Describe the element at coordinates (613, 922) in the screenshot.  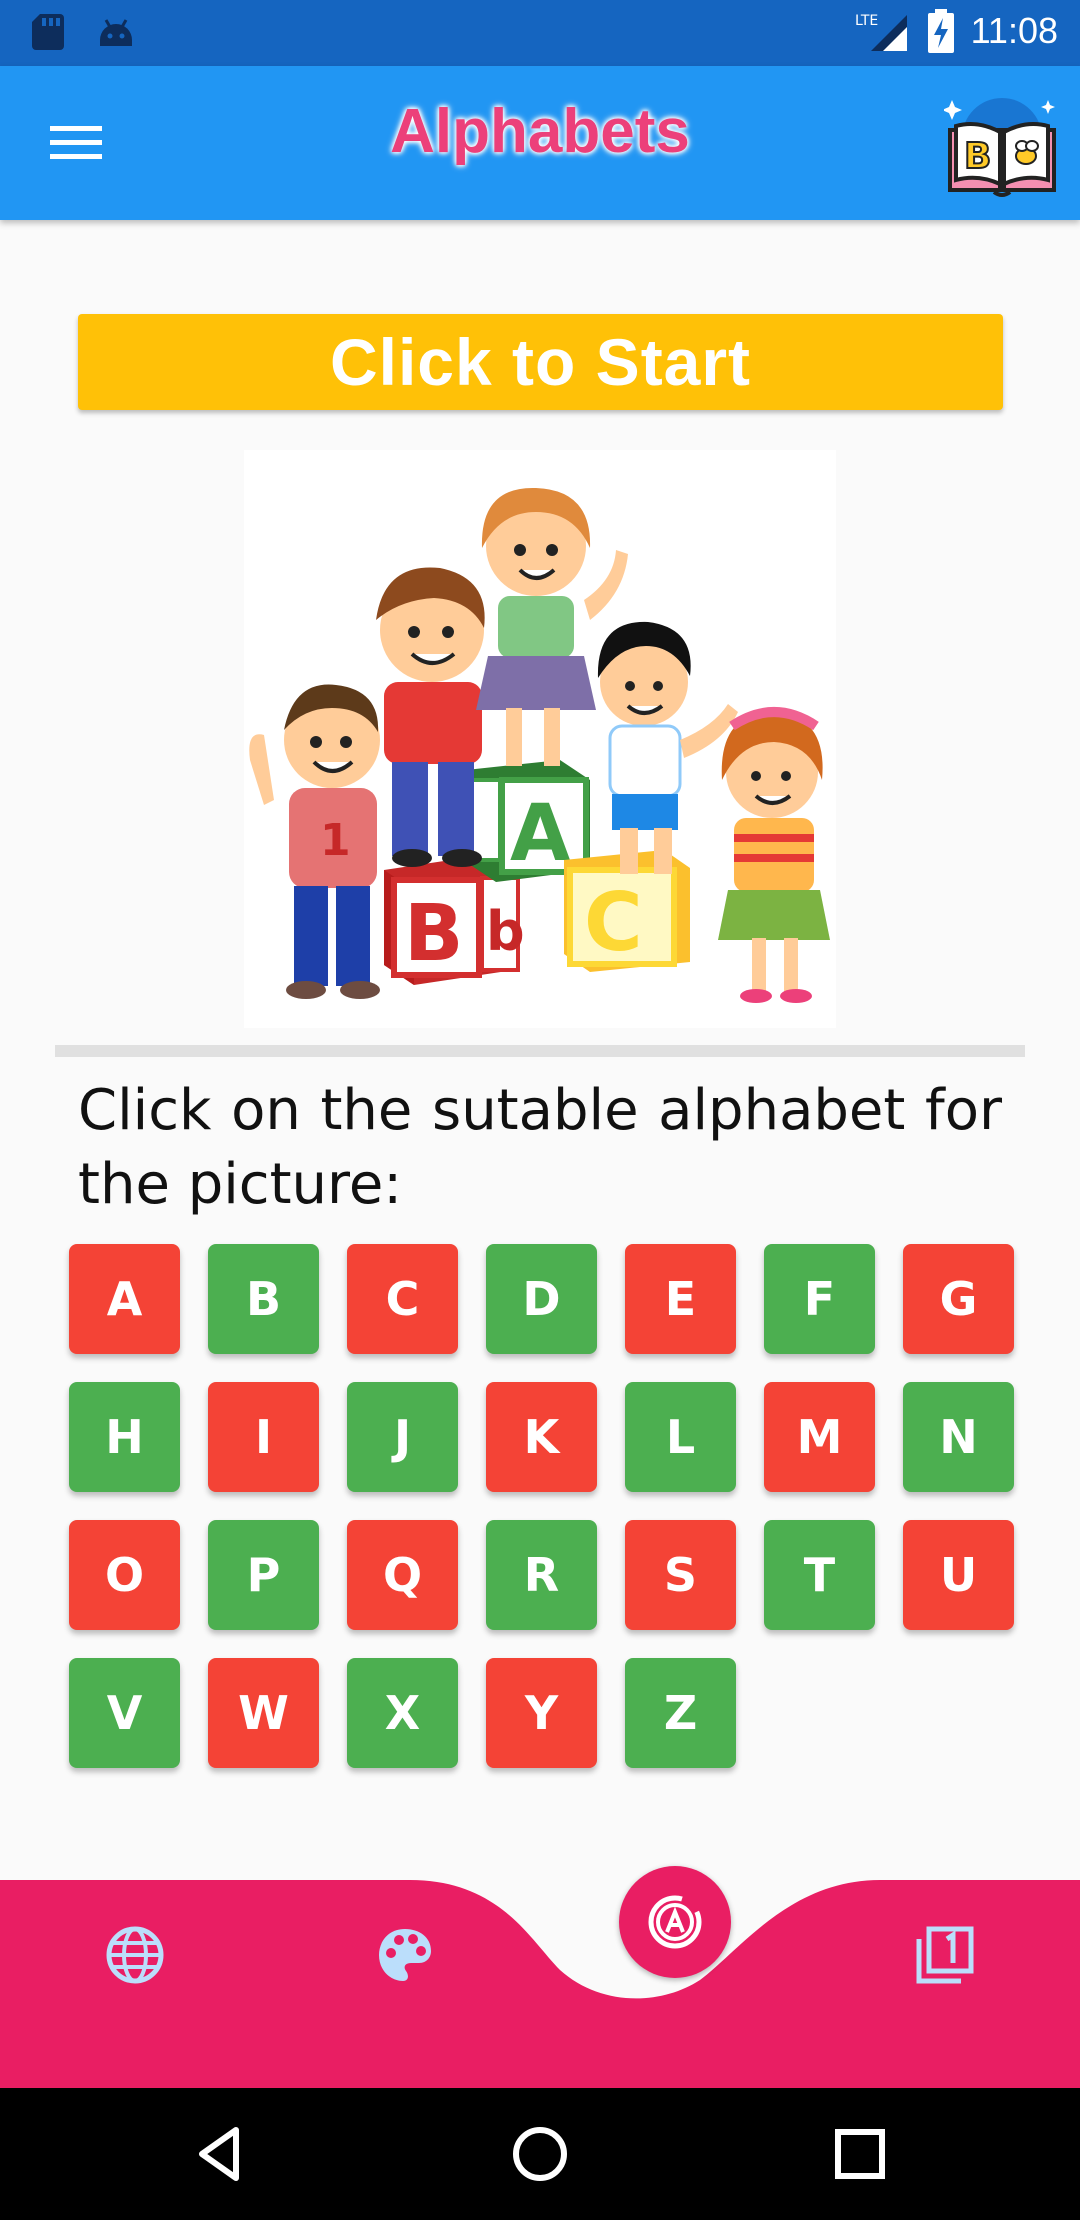
I see `svg-text: C` at that location.